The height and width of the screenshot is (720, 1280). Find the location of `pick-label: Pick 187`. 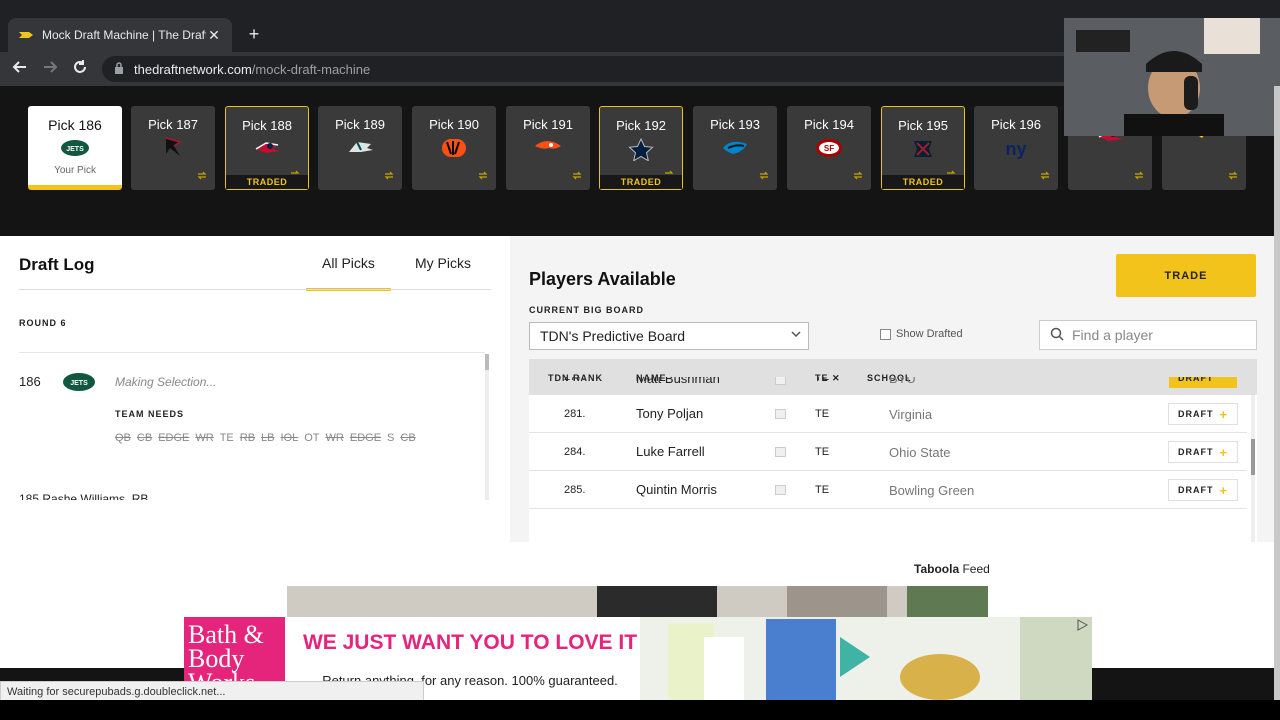

pick-label: Pick 187 is located at coordinates (173, 124).